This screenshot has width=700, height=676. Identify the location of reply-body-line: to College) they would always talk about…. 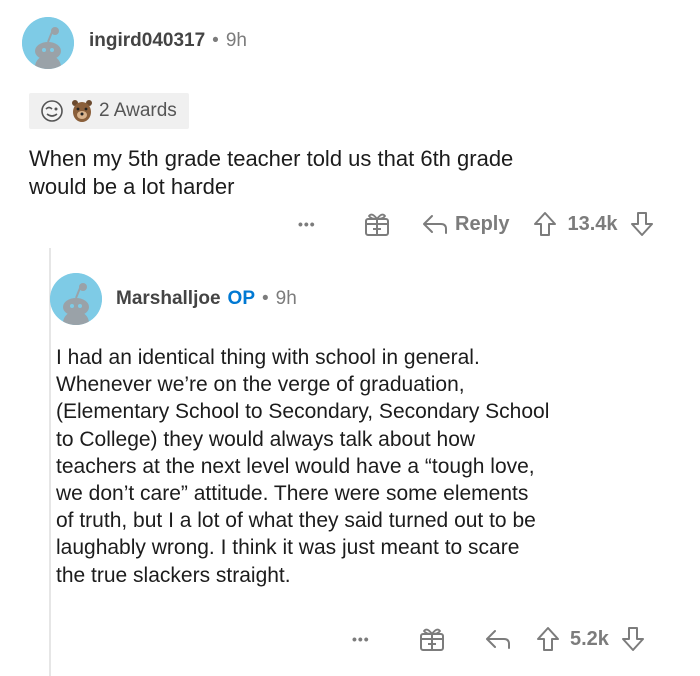
(266, 439).